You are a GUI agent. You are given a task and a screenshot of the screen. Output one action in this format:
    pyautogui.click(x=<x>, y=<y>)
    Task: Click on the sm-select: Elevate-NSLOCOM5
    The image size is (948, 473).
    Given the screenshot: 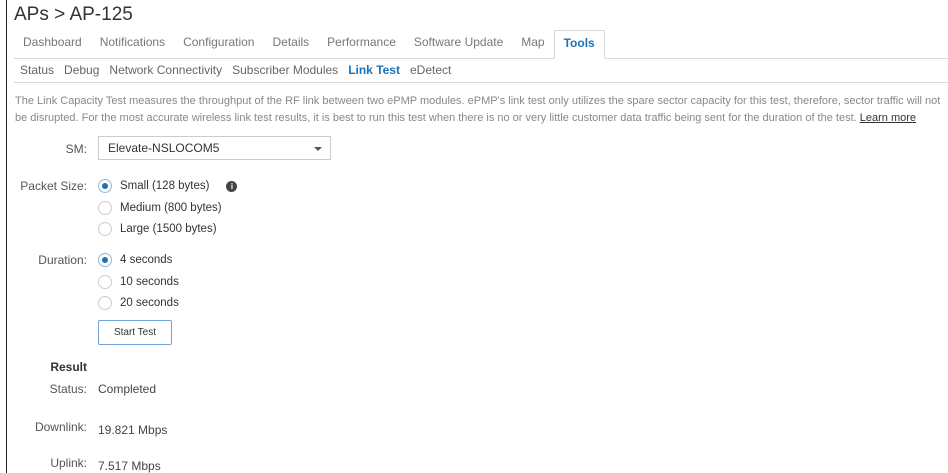 What is the action you would take?
    pyautogui.click(x=214, y=148)
    